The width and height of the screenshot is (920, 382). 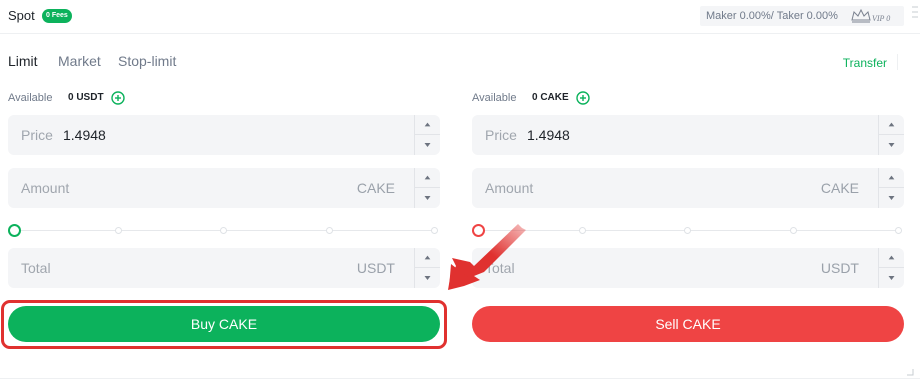 What do you see at coordinates (224, 324) in the screenshot?
I see `annotation-highlight-box` at bounding box center [224, 324].